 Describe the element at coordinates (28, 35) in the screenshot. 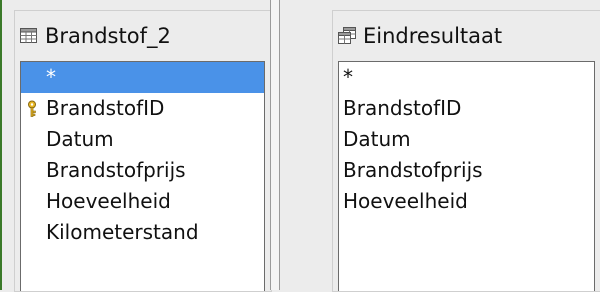

I see `table-icon` at that location.